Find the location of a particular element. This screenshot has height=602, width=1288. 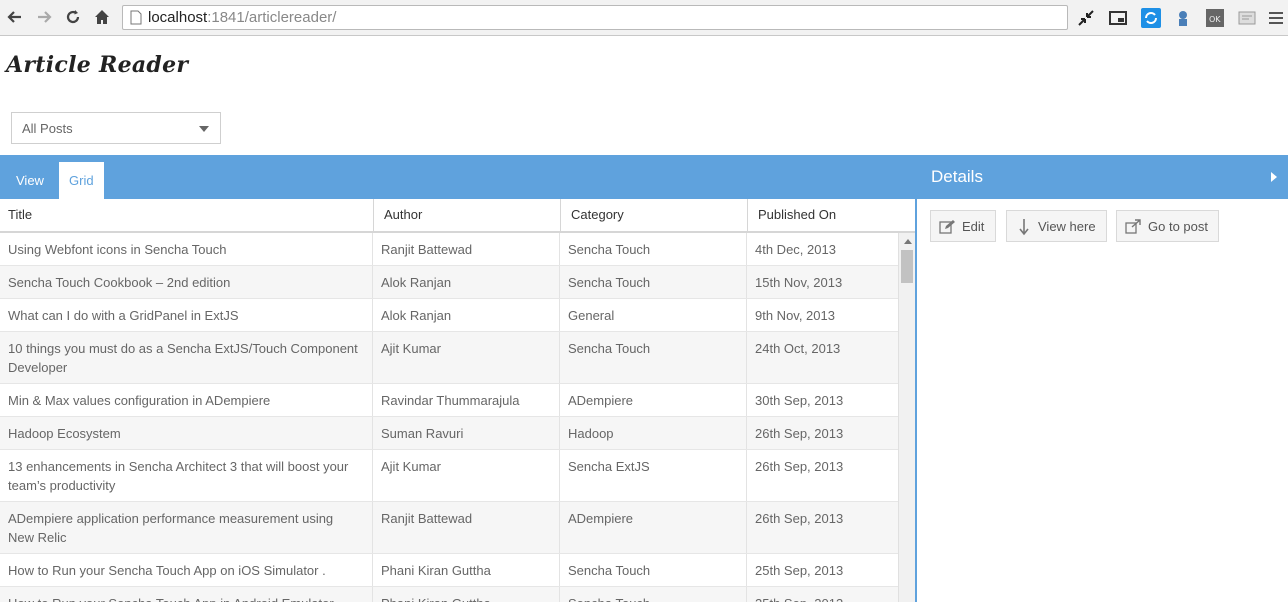

back-arrow-icon is located at coordinates (15, 17).